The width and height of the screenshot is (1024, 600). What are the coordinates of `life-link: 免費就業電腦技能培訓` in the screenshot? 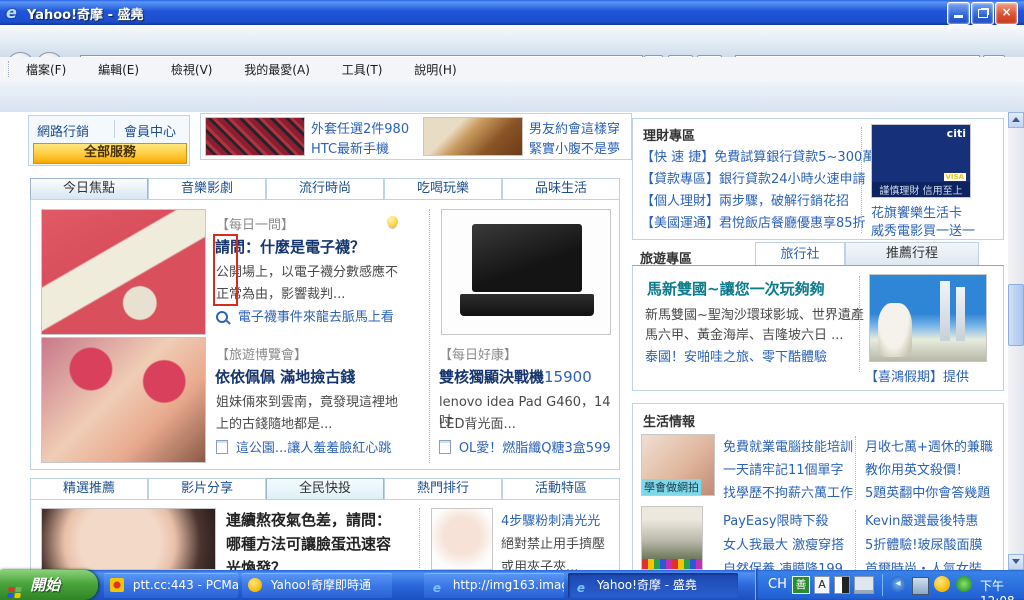 It's located at (788, 445).